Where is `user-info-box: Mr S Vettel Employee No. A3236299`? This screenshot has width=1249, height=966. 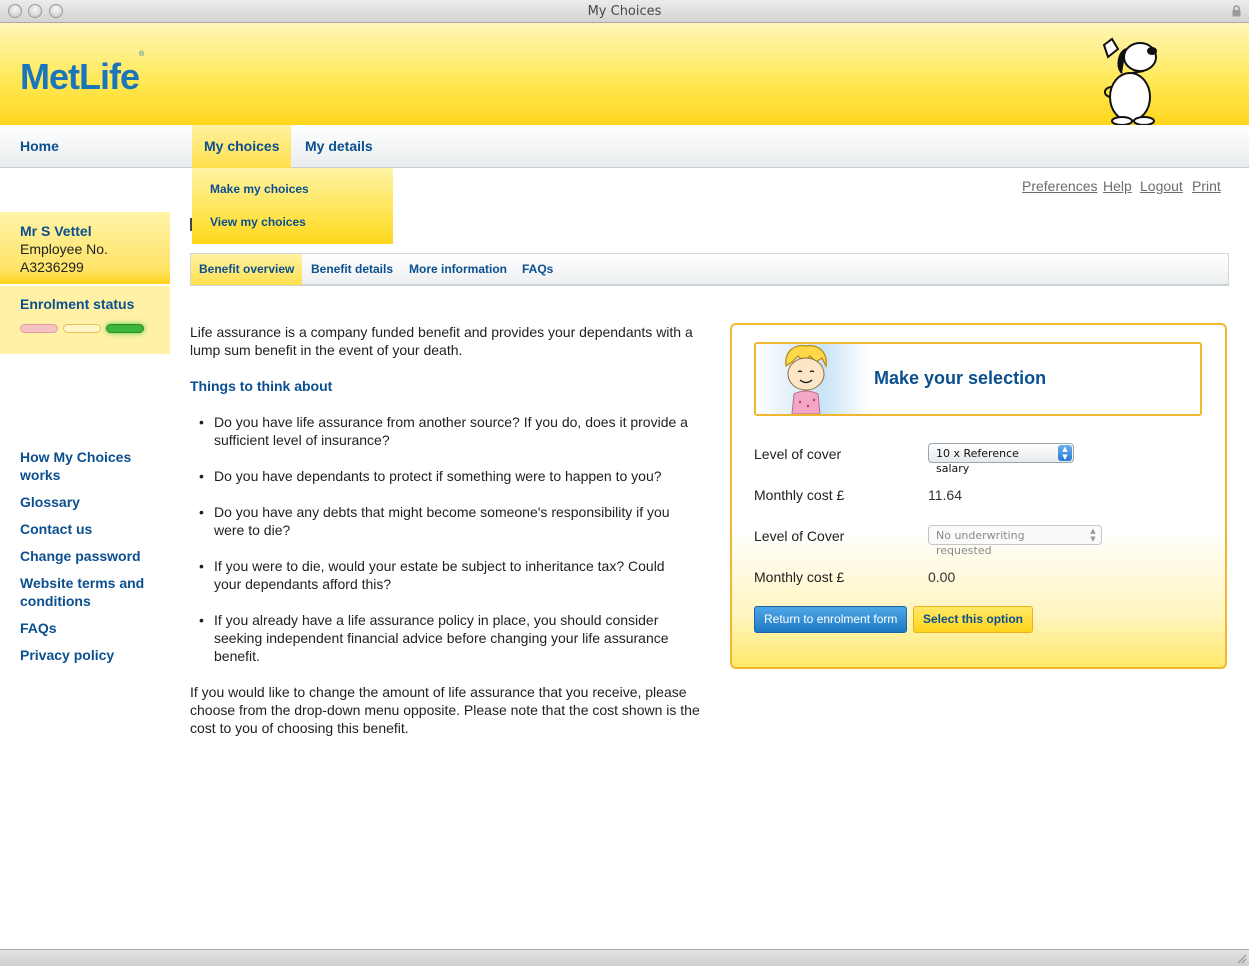
user-info-box: Mr S Vettel Employee No. A3236299 is located at coordinates (85, 248).